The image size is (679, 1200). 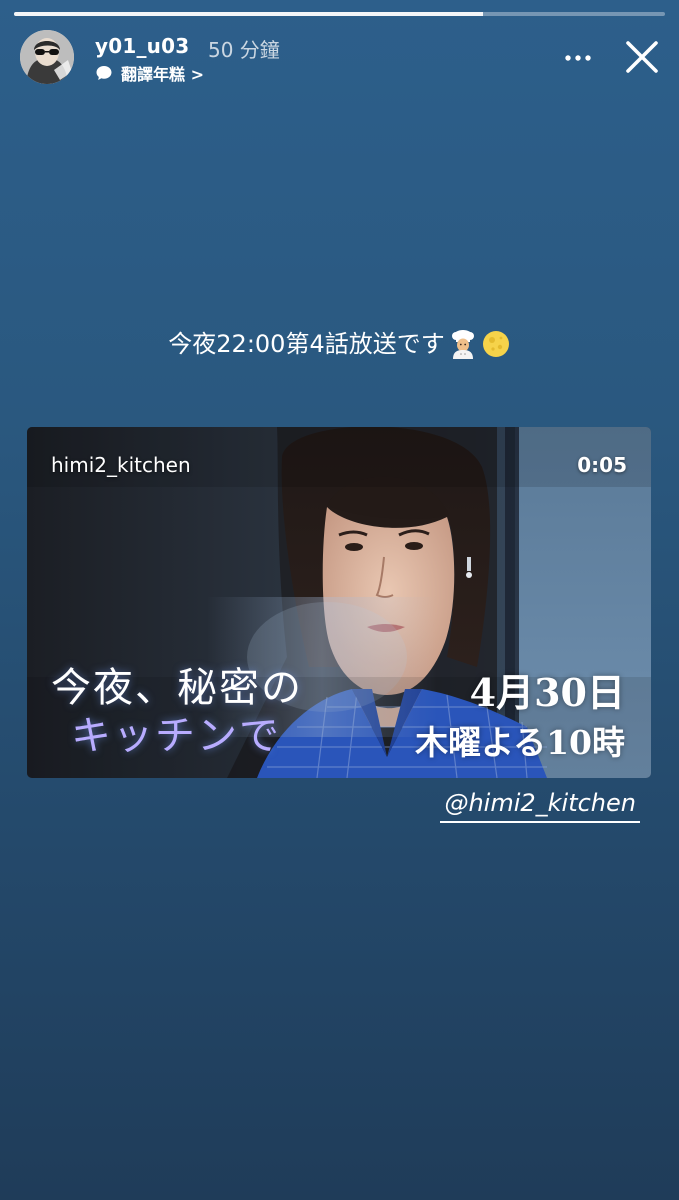 What do you see at coordinates (342, 60) in the screenshot?
I see `story-header: y01_u03 50 分鐘 翻譯年糕 >` at bounding box center [342, 60].